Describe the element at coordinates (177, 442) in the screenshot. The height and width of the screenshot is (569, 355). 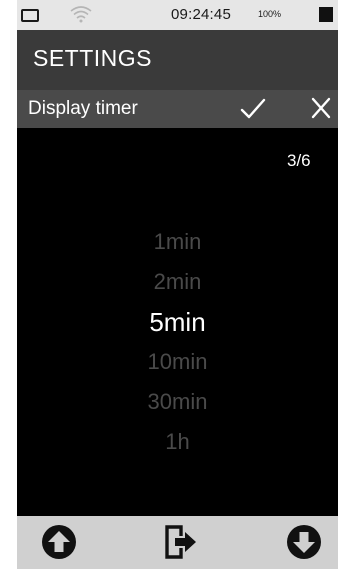
I see `option-1h: 1h` at that location.